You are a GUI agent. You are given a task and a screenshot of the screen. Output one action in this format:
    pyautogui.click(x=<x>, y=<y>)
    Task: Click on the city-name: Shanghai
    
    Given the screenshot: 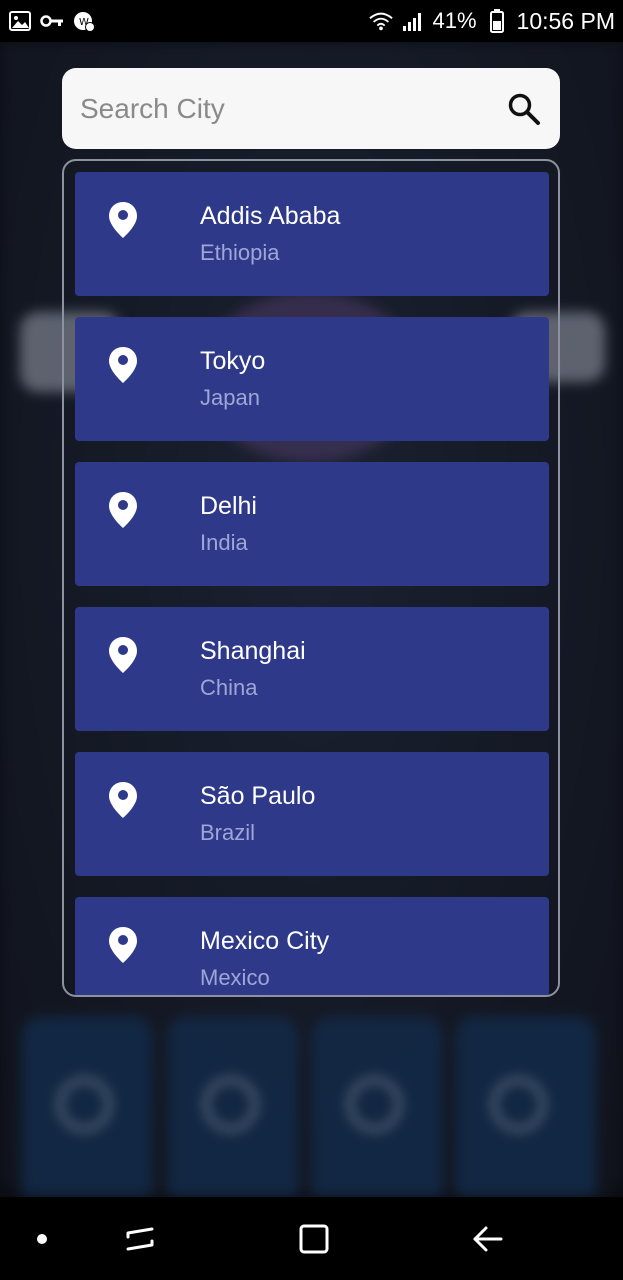 What is the action you would take?
    pyautogui.click(x=253, y=651)
    